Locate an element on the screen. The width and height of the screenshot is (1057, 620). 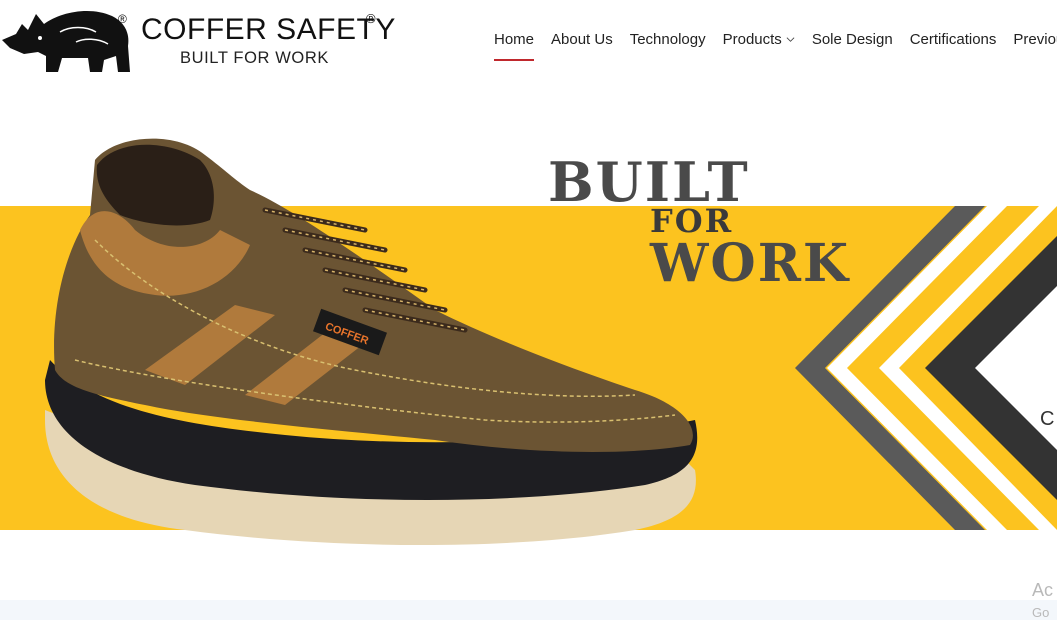
nav-previous-label: Previou is located at coordinates (1035, 39).